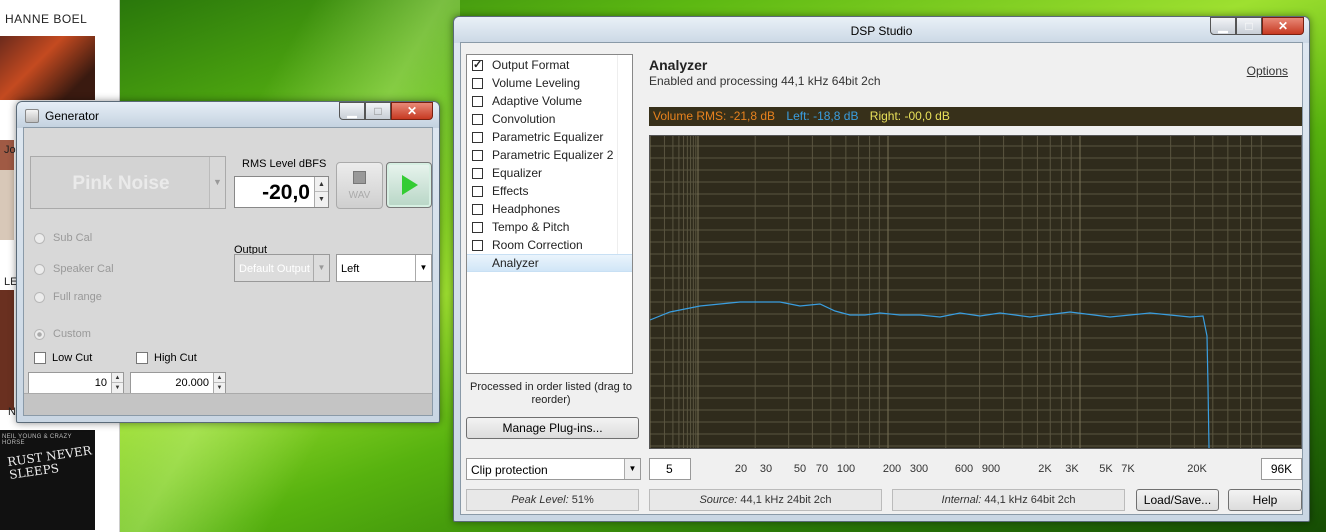 The width and height of the screenshot is (1326, 532). Describe the element at coordinates (63, 358) in the screenshot. I see `low-cut-checkbox: Low Cut` at that location.